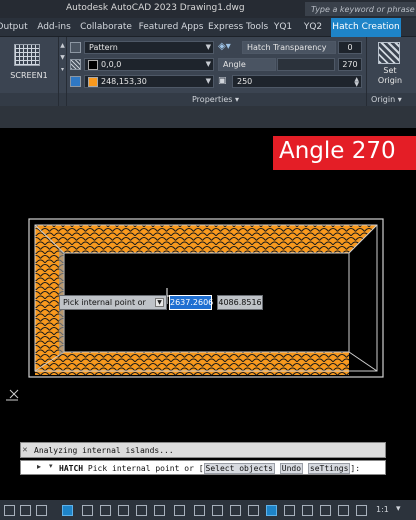 The height and width of the screenshot is (520, 416). Describe the element at coordinates (297, 81) in the screenshot. I see `hatch-scale-input: 250 ▲ ▼` at that location.